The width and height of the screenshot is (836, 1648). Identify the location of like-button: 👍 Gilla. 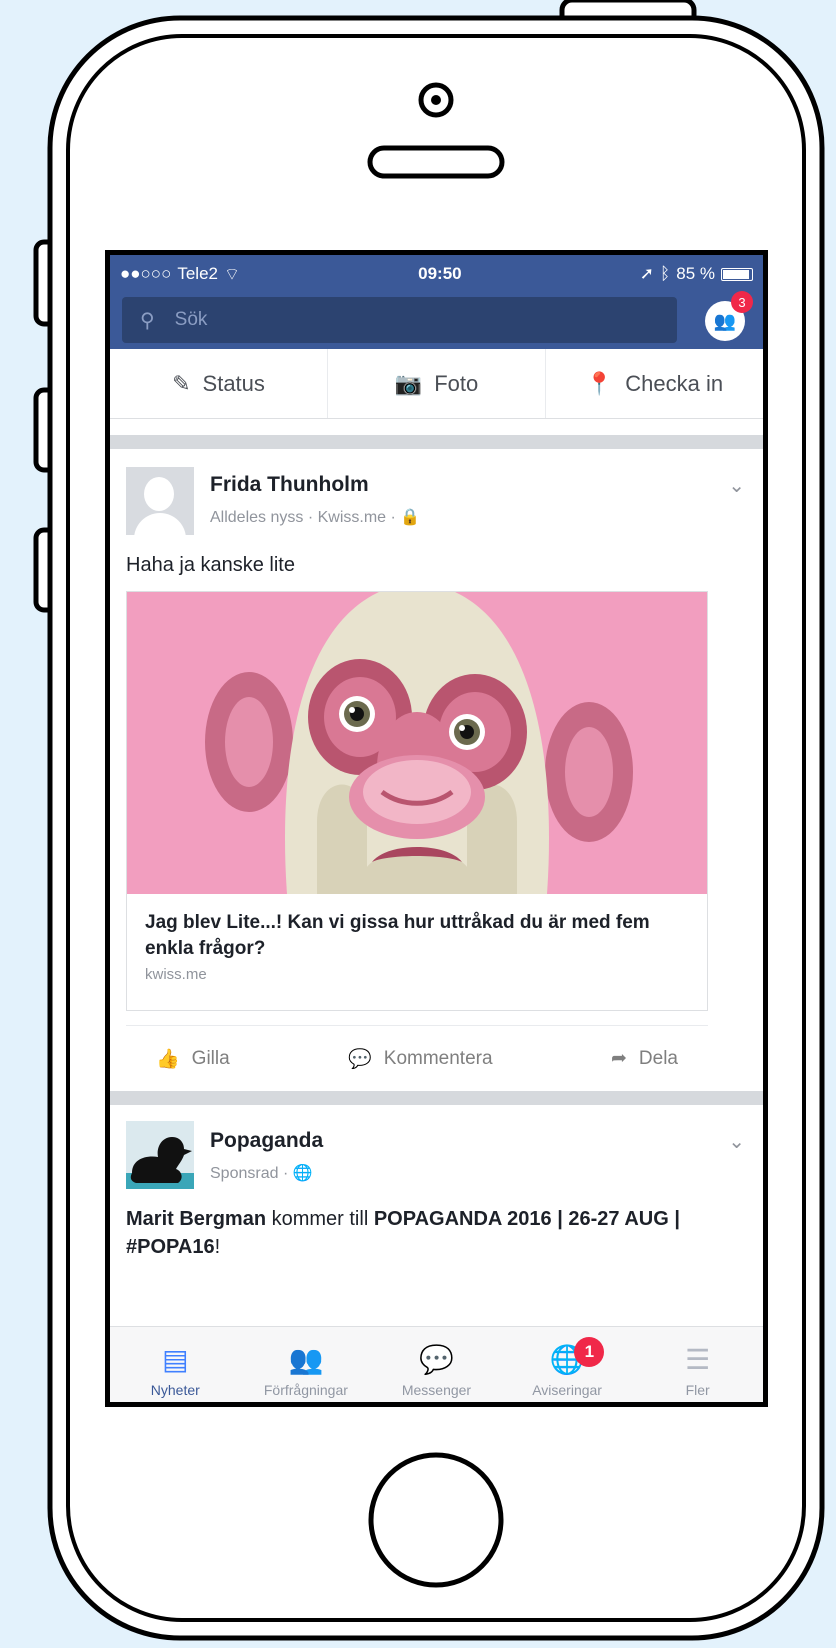
(193, 1059).